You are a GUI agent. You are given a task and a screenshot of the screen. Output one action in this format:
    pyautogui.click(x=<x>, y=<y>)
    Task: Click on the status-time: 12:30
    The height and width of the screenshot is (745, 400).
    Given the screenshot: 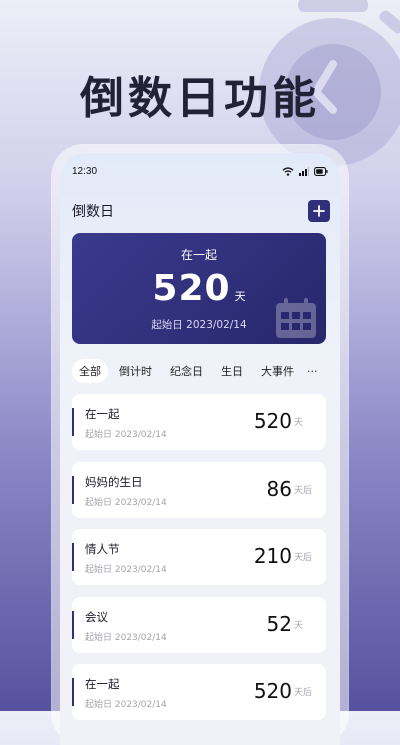 What is the action you would take?
    pyautogui.click(x=85, y=171)
    